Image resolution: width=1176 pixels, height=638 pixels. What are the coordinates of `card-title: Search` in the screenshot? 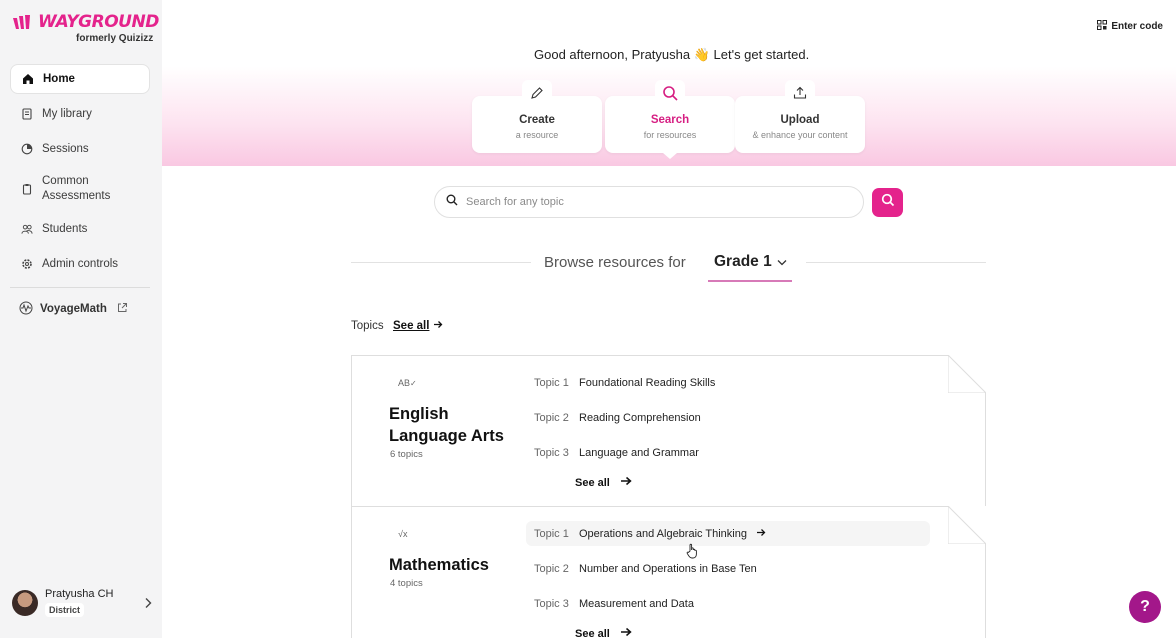 It's located at (670, 120).